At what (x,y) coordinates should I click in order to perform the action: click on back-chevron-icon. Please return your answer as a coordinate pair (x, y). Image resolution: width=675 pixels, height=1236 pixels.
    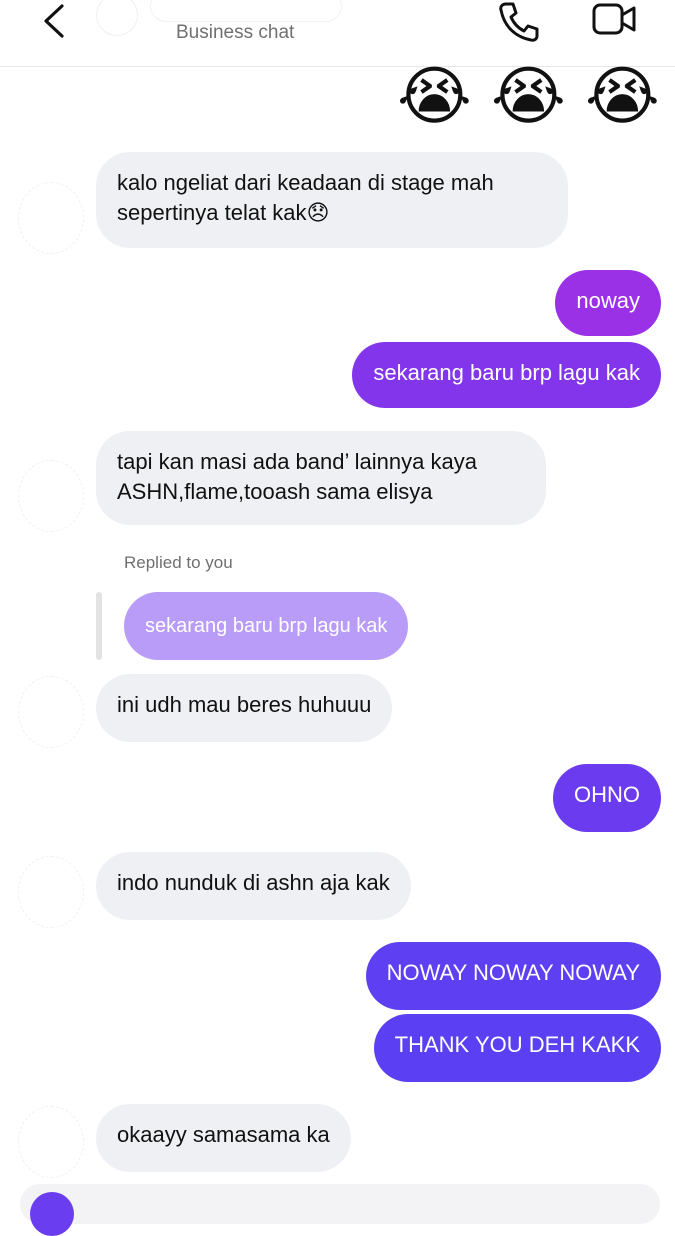
    Looking at the image, I should click on (55, 22).